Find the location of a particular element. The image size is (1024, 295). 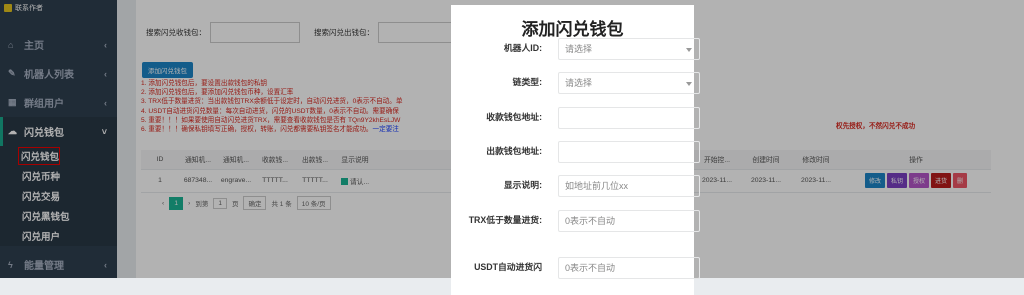

dialog-title: 添加闪兑钱包 is located at coordinates (572, 30).